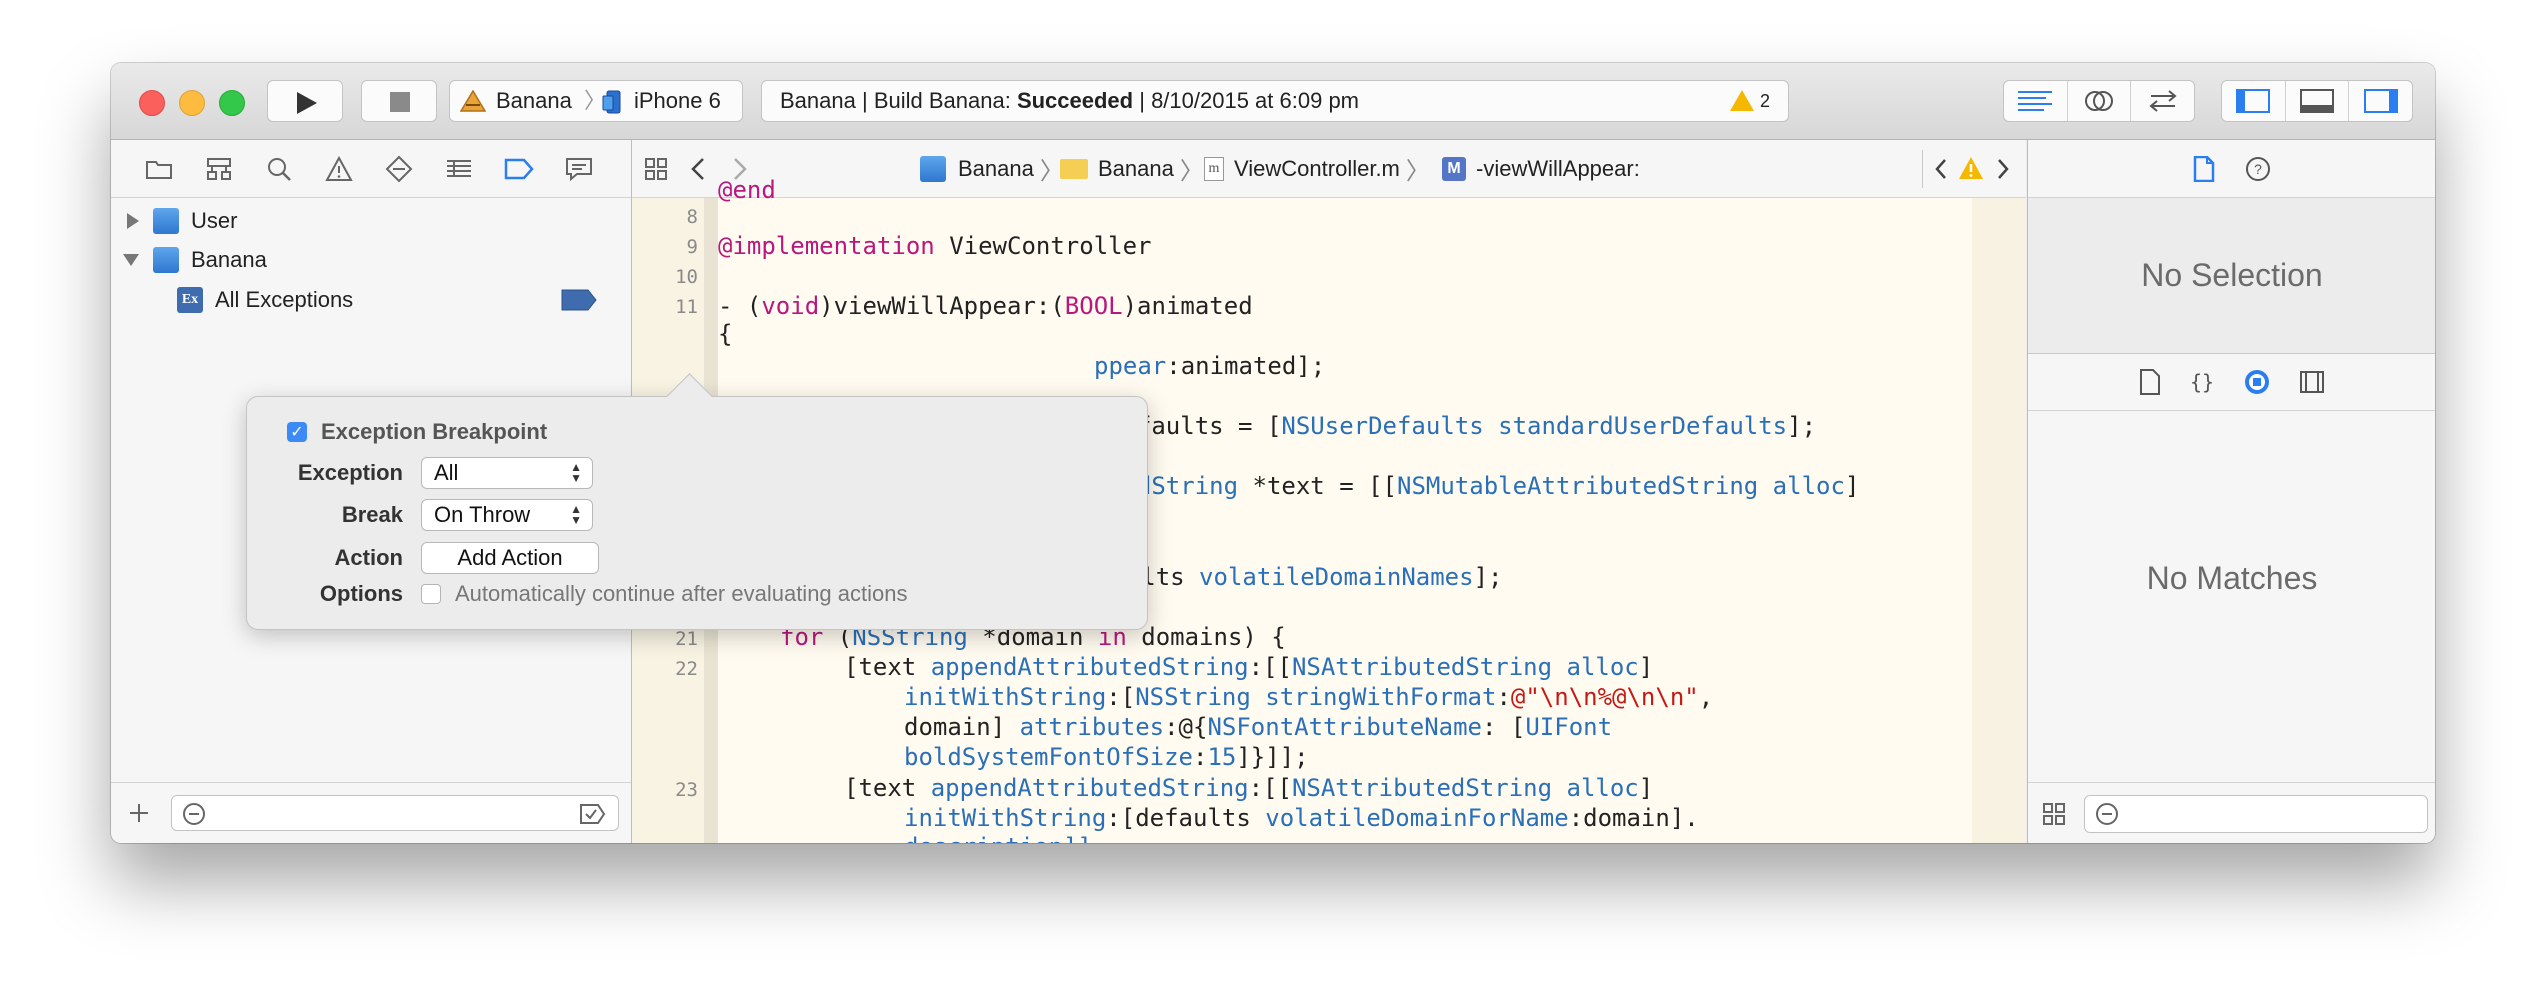 The width and height of the screenshot is (2546, 1004). What do you see at coordinates (1089, 788) in the screenshot?
I see `code-token: appendAttributedString` at bounding box center [1089, 788].